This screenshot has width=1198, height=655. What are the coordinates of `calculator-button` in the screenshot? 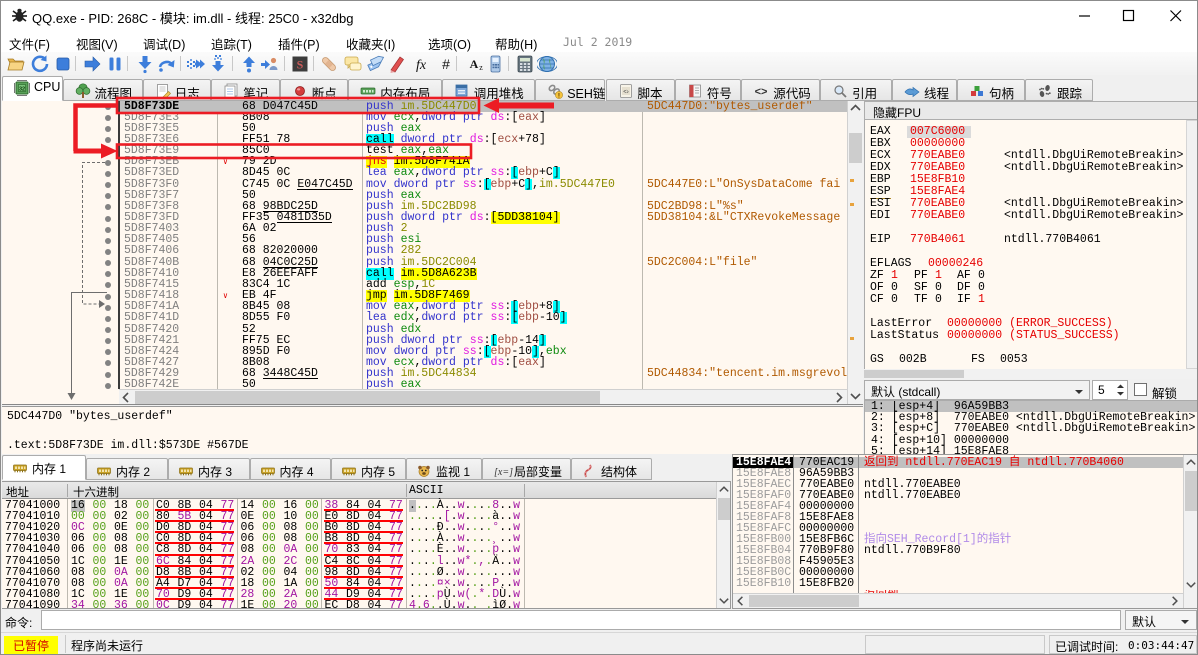 It's located at (525, 64).